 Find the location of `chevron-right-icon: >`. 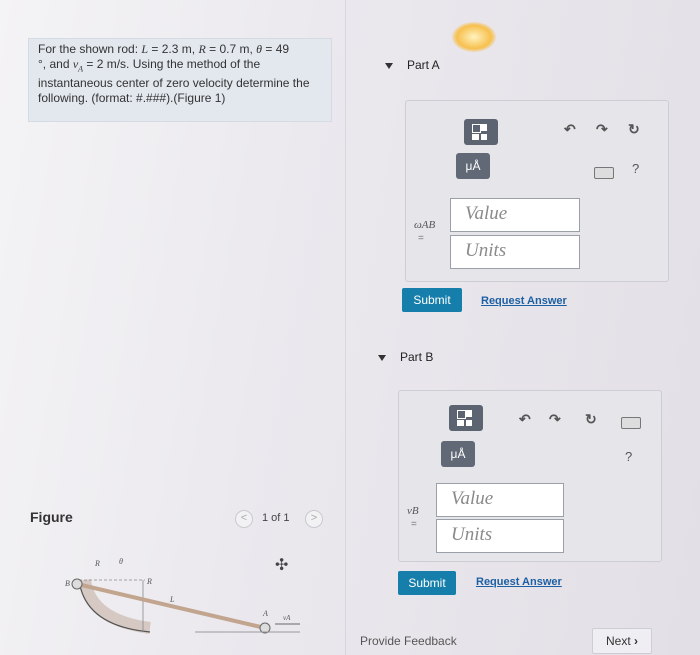

chevron-right-icon: > is located at coordinates (314, 519).